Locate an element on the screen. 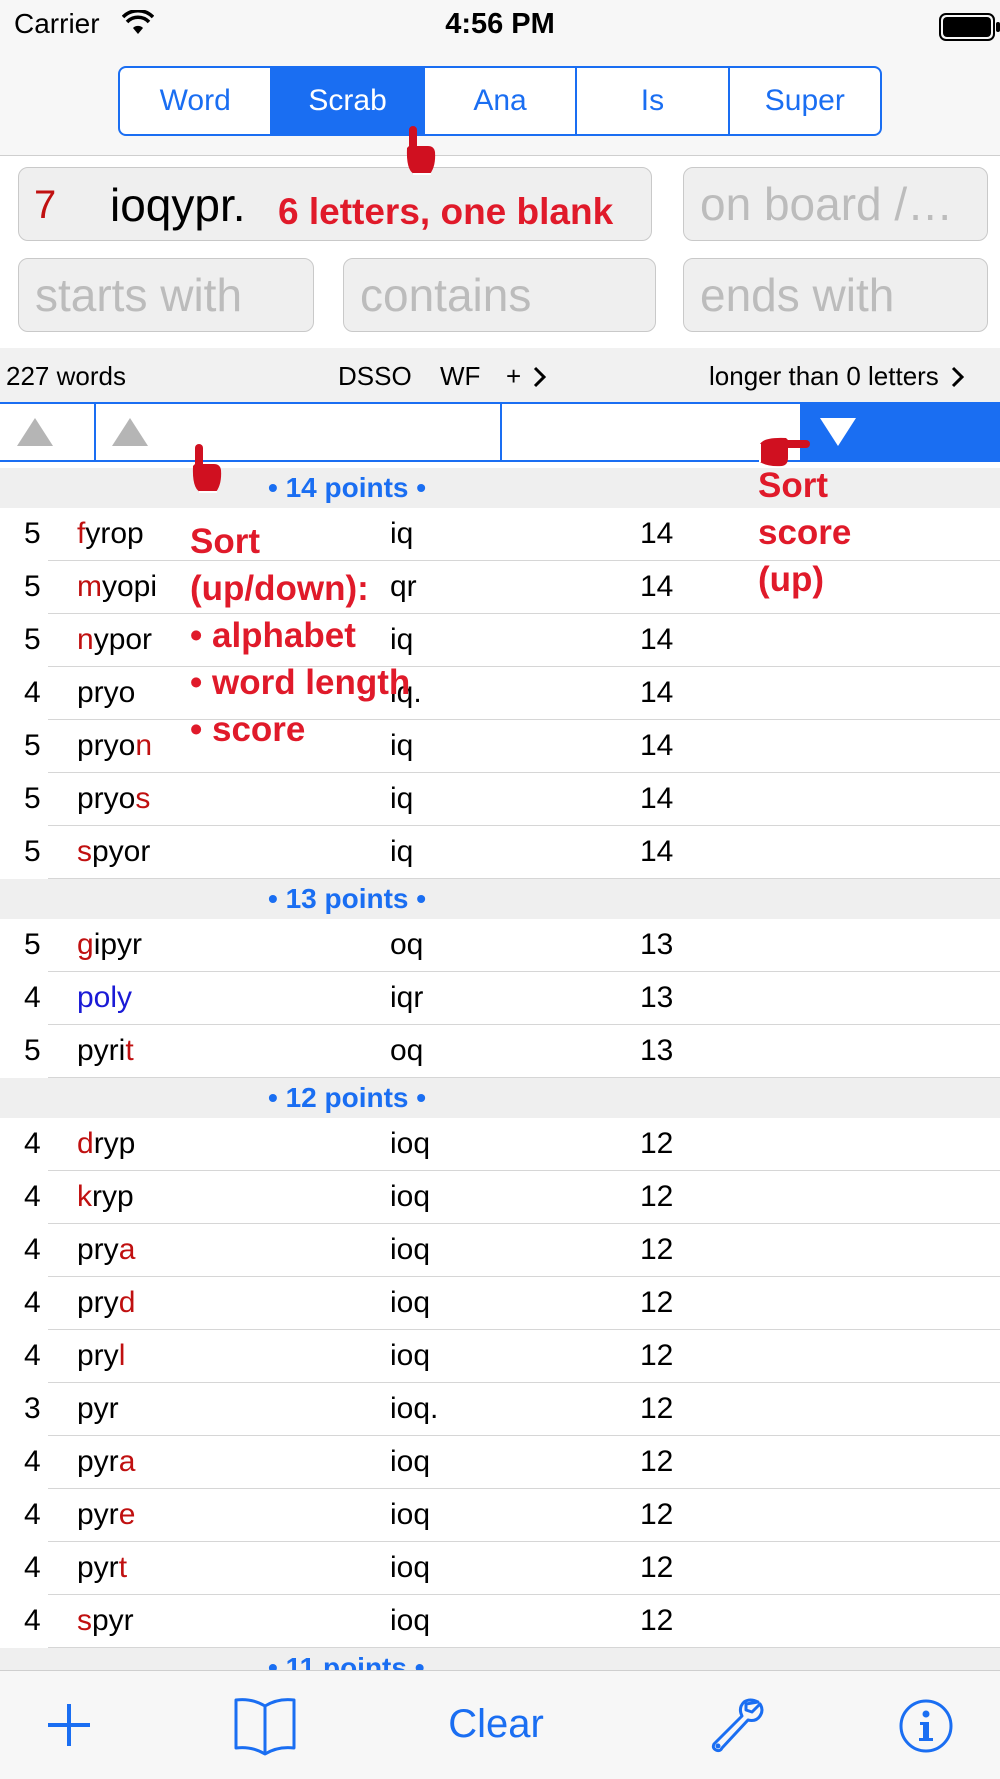 The width and height of the screenshot is (1000, 1779). contains-field: contains is located at coordinates (499, 295).